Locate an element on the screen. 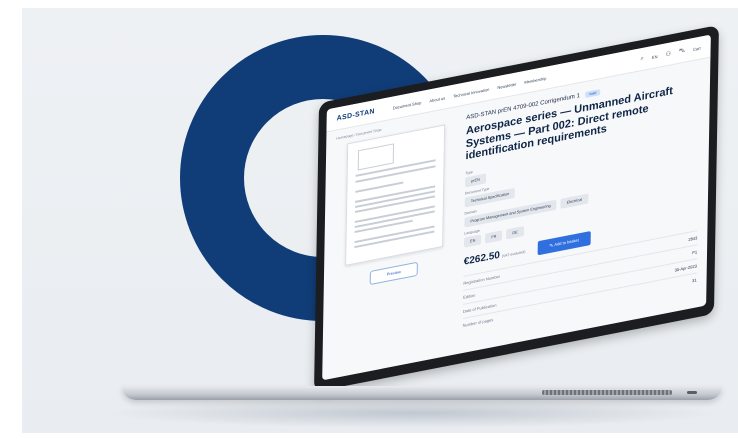  meta-value: 30-Apr-2023 is located at coordinates (685, 267).